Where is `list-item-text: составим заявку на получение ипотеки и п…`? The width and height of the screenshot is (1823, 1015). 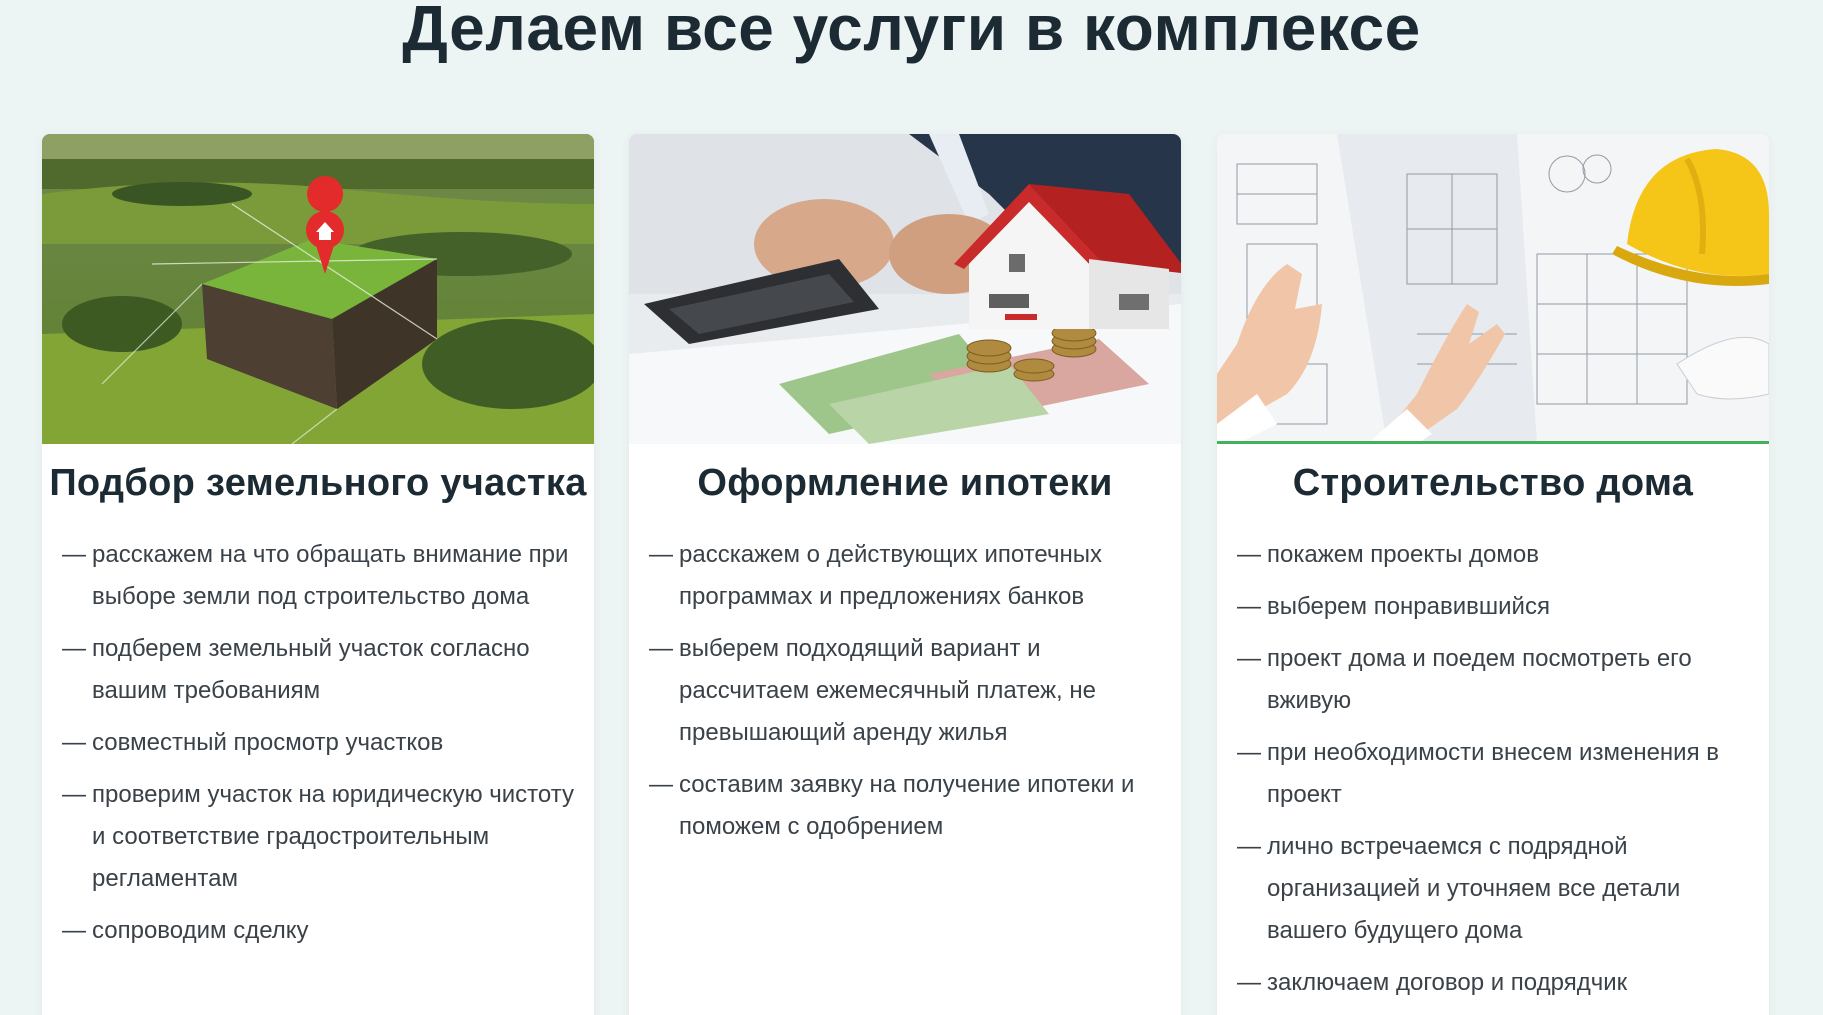
list-item-text: составим заявку на получение ипотеки и п… is located at coordinates (907, 805).